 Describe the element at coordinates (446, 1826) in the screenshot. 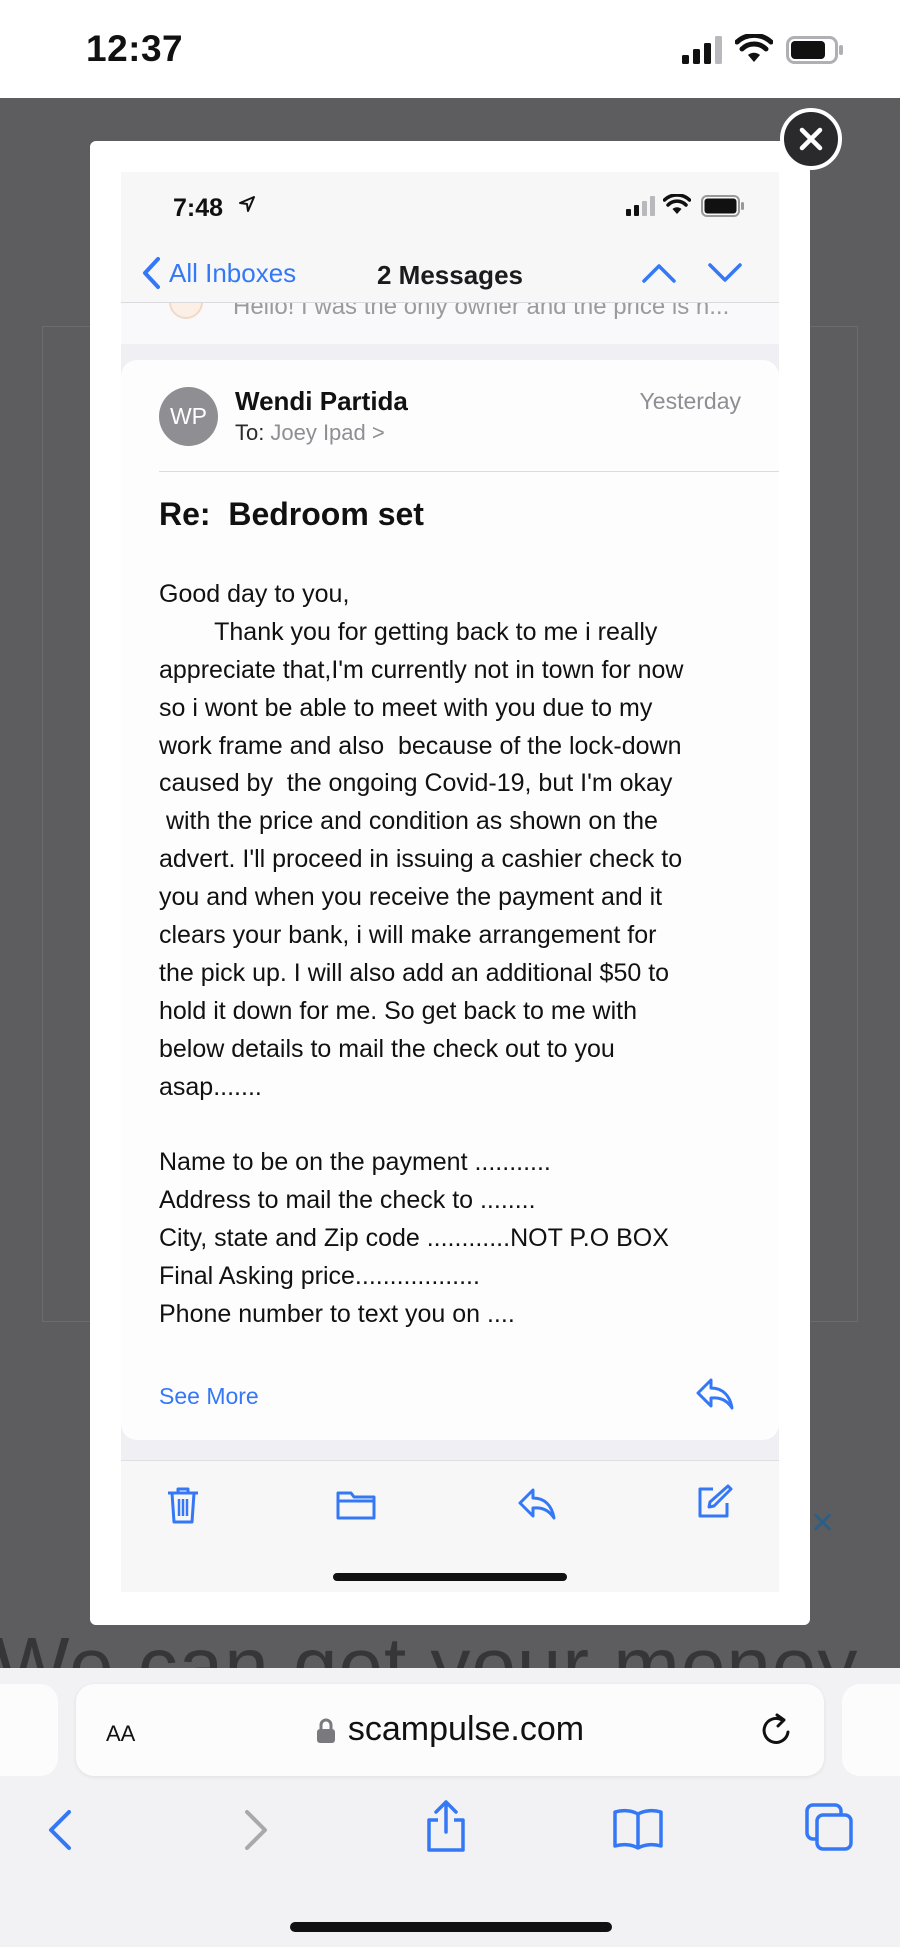

I see `share-icon` at that location.